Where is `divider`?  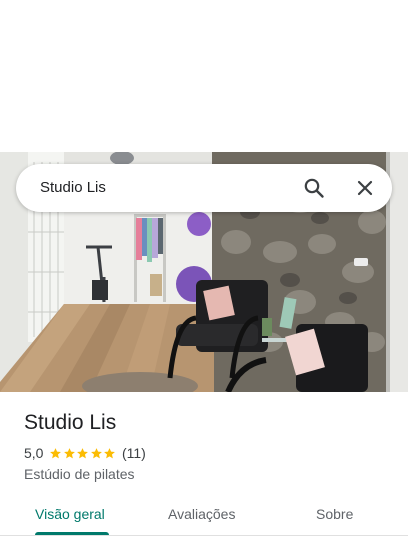
divider is located at coordinates (204, 535).